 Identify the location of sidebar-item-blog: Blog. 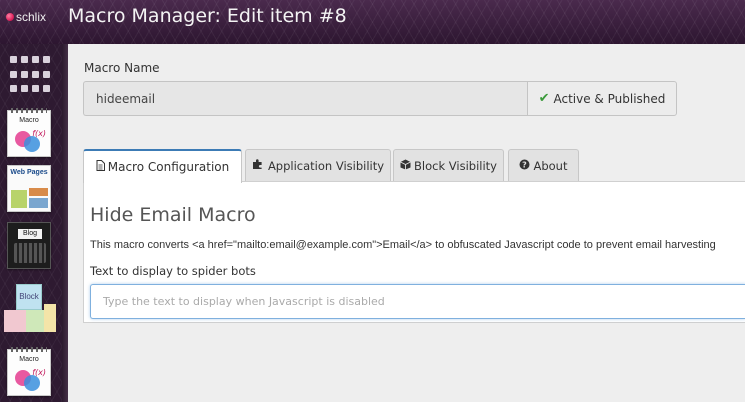
(29, 245).